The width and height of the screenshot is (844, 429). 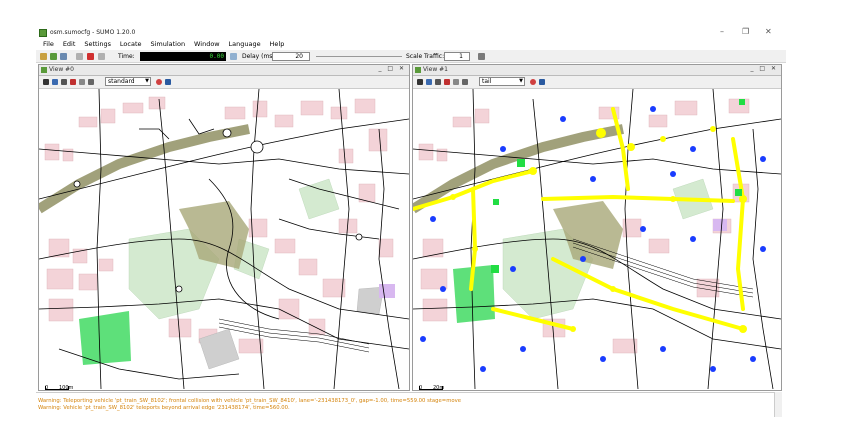 What do you see at coordinates (167, 44) in the screenshot?
I see `menu-simulation: Simulation` at bounding box center [167, 44].